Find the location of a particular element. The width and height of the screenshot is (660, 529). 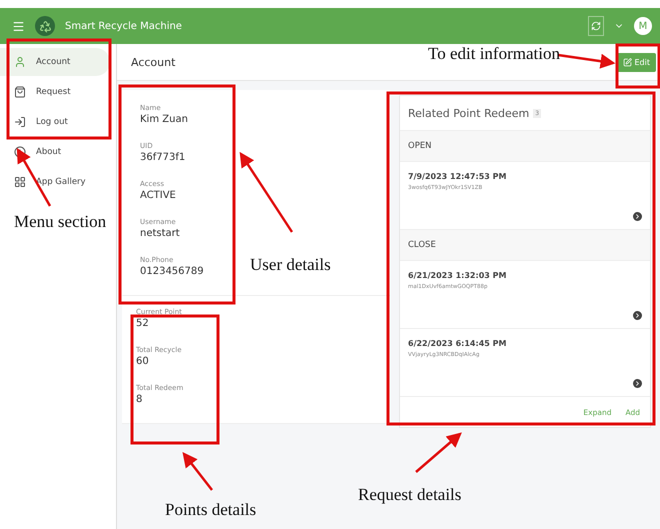

field-value: 52 is located at coordinates (143, 323).